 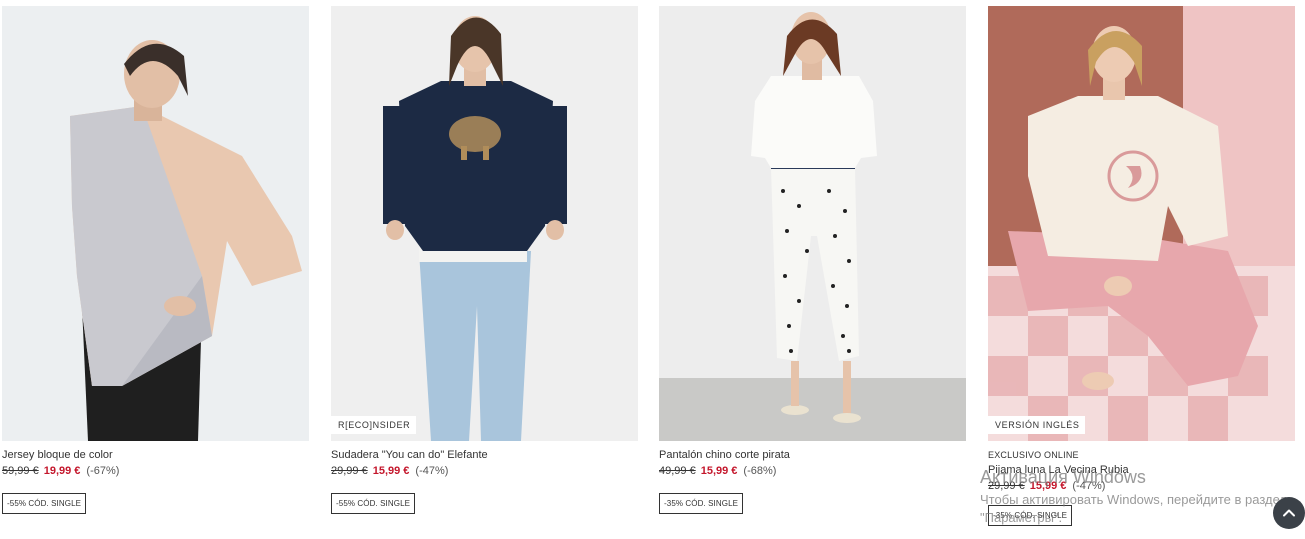 What do you see at coordinates (1033, 455) in the screenshot?
I see `online-exclusive-tag: EXCLUSIVO ONLINE` at bounding box center [1033, 455].